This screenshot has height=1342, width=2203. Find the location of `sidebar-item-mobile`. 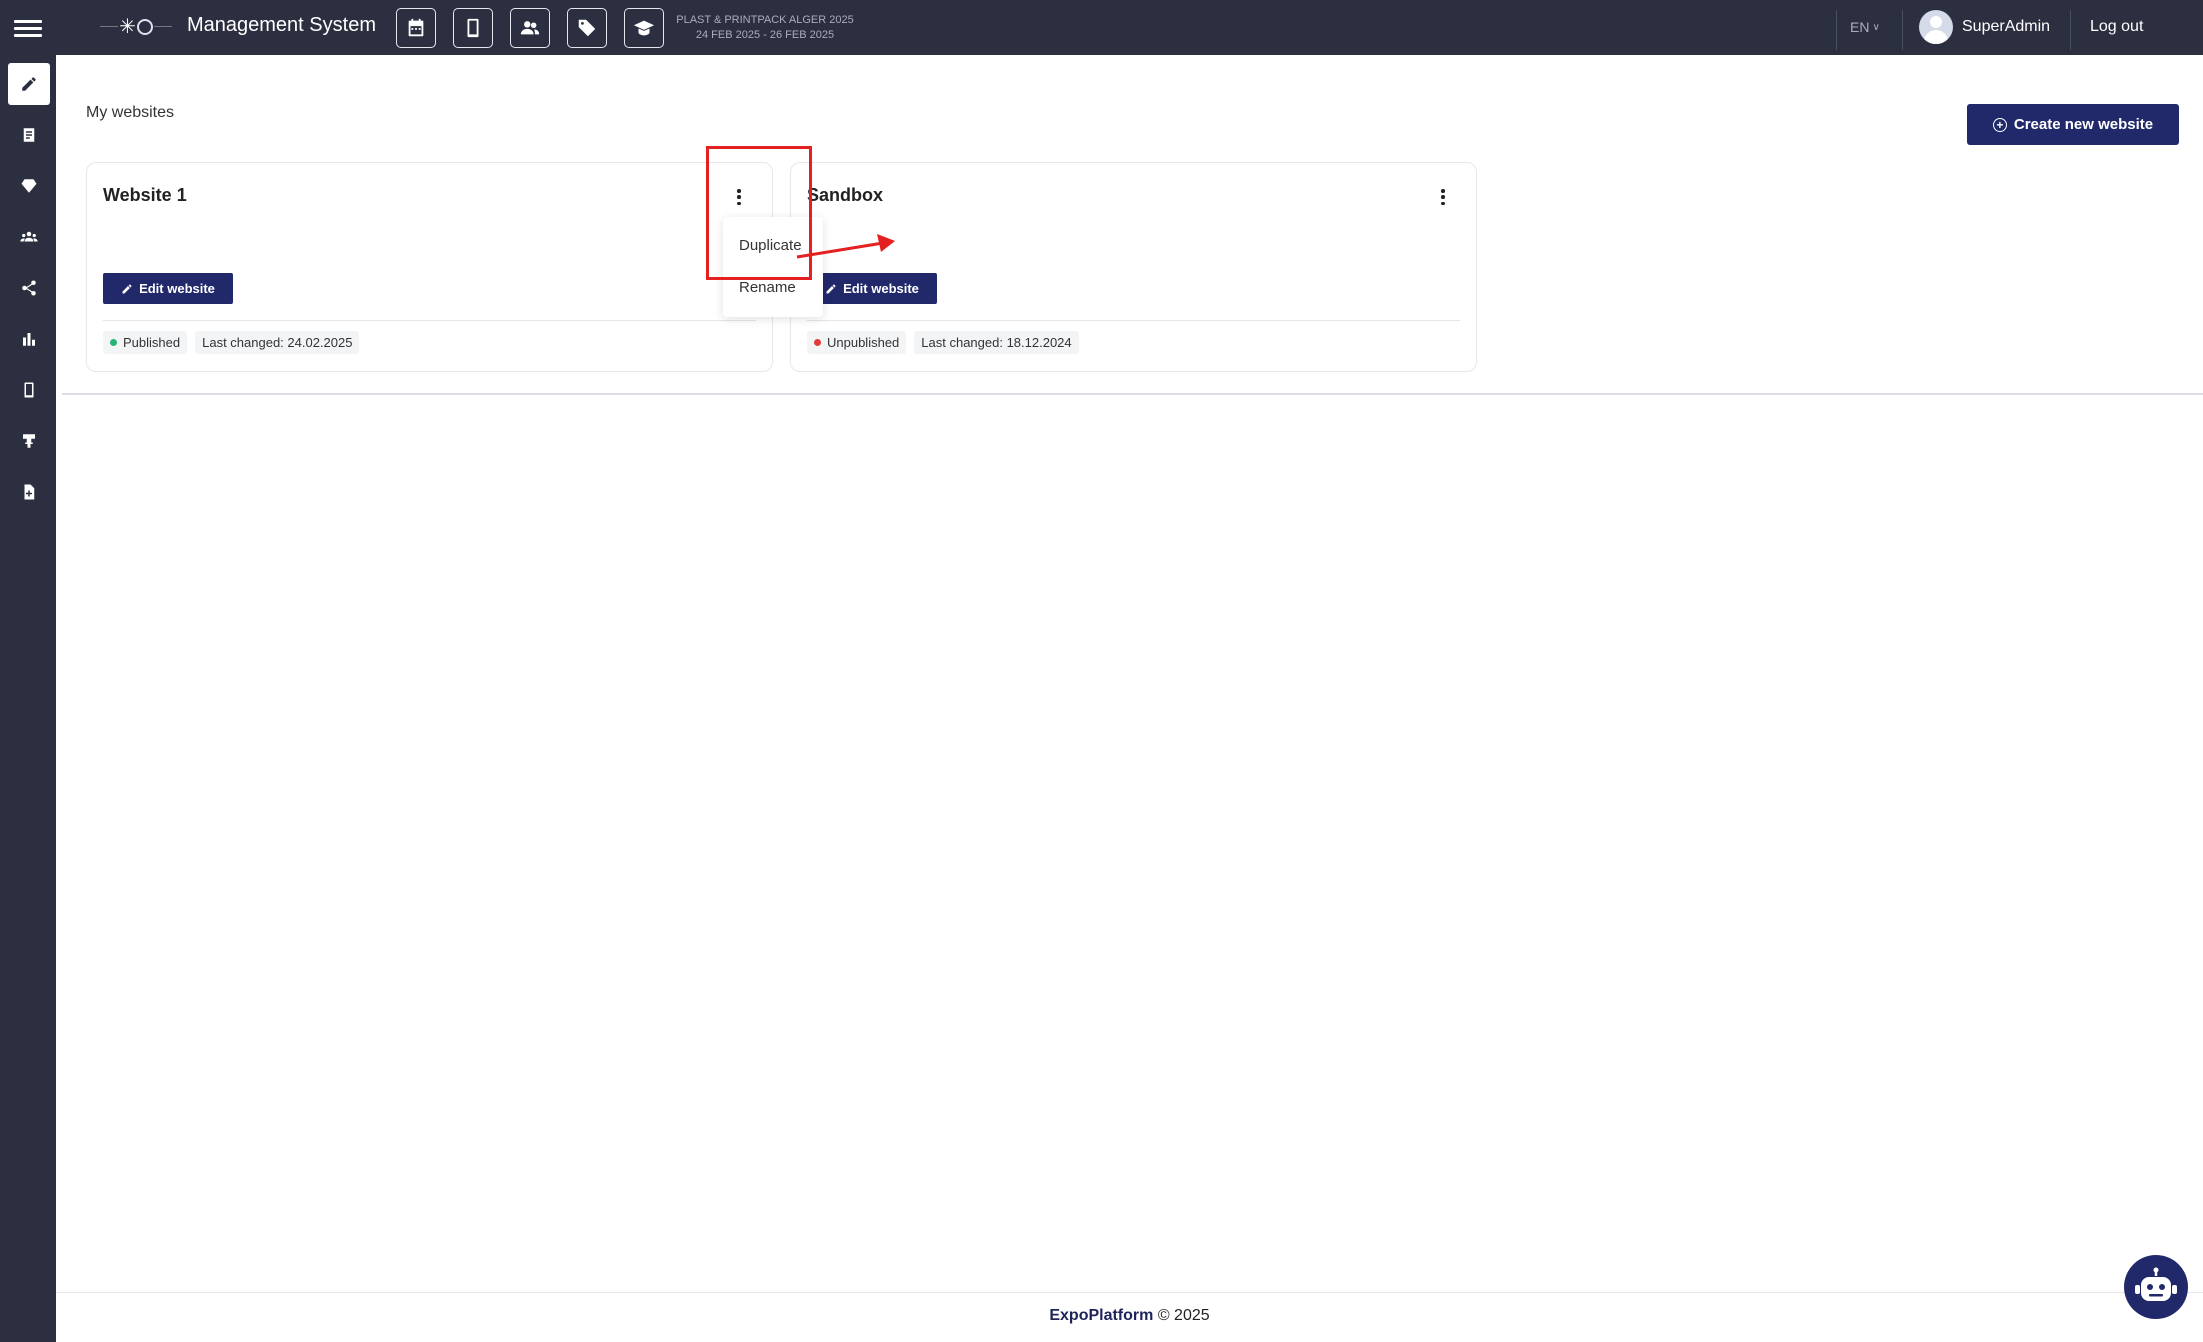

sidebar-item-mobile is located at coordinates (29, 390).